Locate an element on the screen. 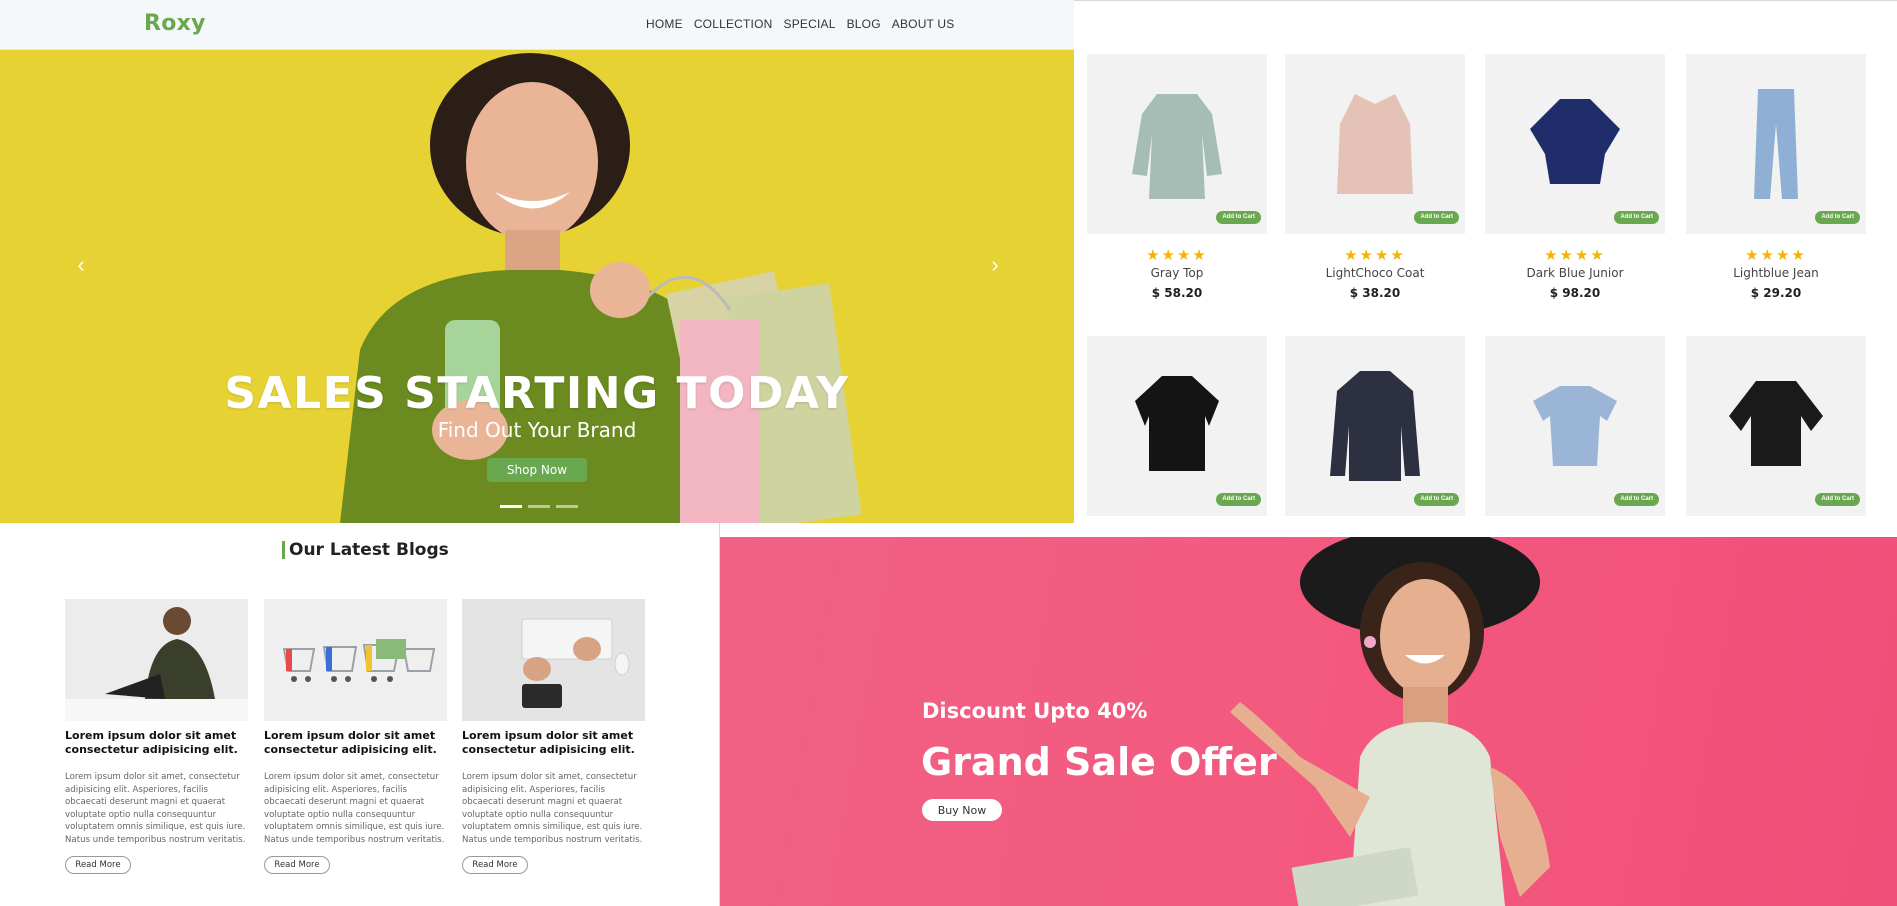  blouse-icon is located at coordinates (1177, 146).